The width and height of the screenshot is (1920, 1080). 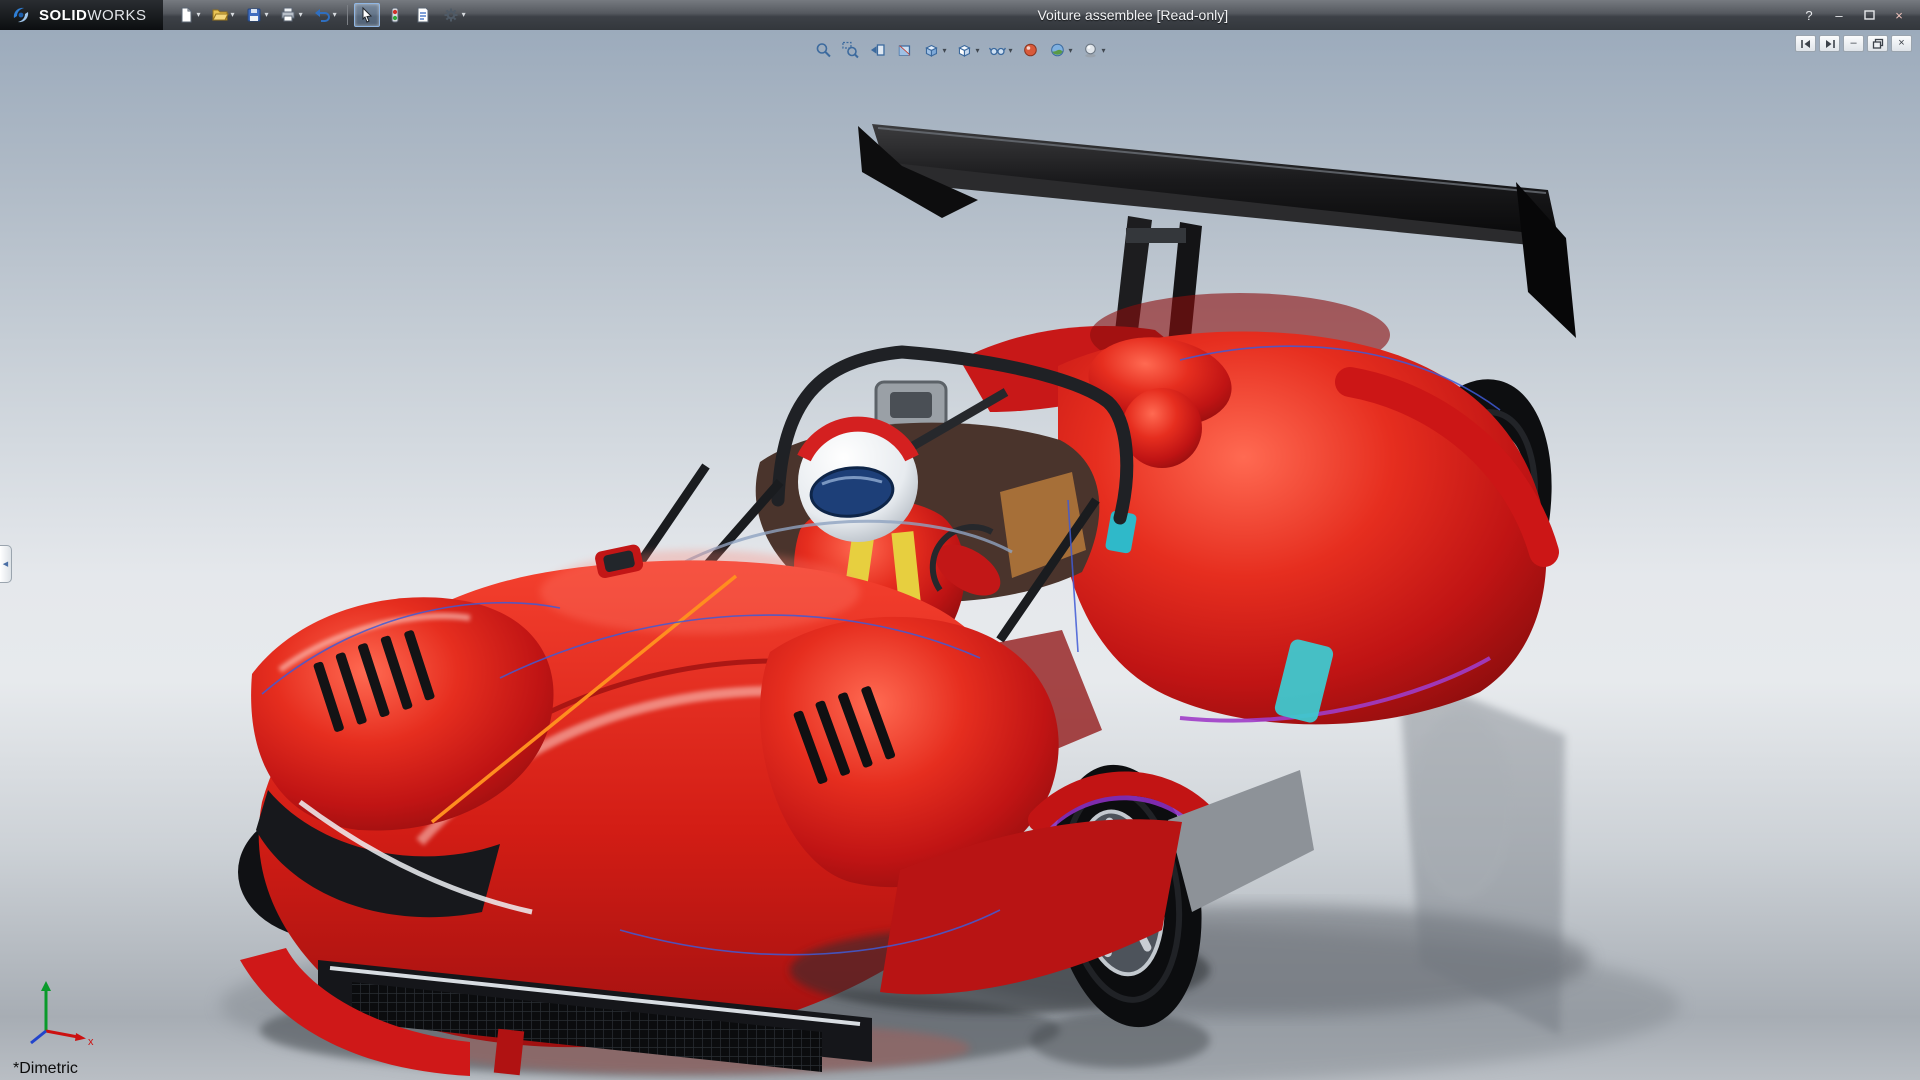 I want to click on new-document-icon, so click(x=186, y=15).